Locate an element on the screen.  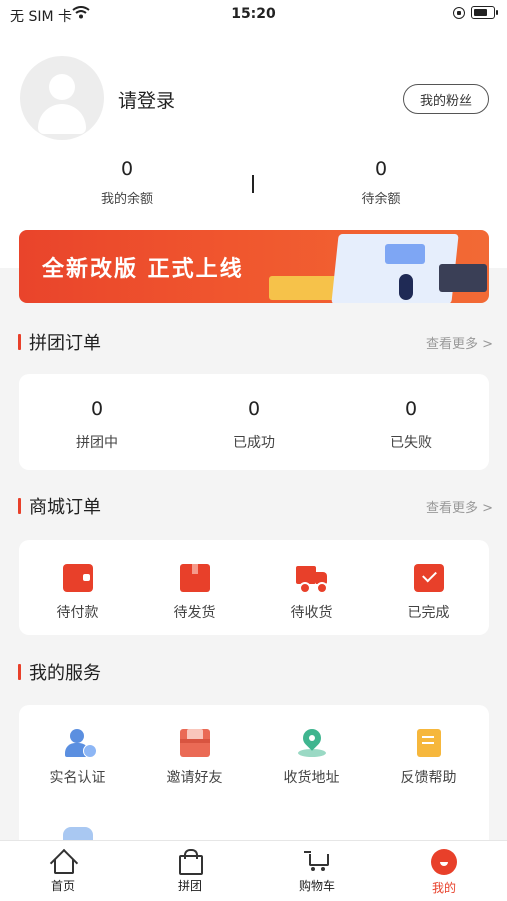
balance-stat: 0 我的余额 is located at coordinates (127, 182).